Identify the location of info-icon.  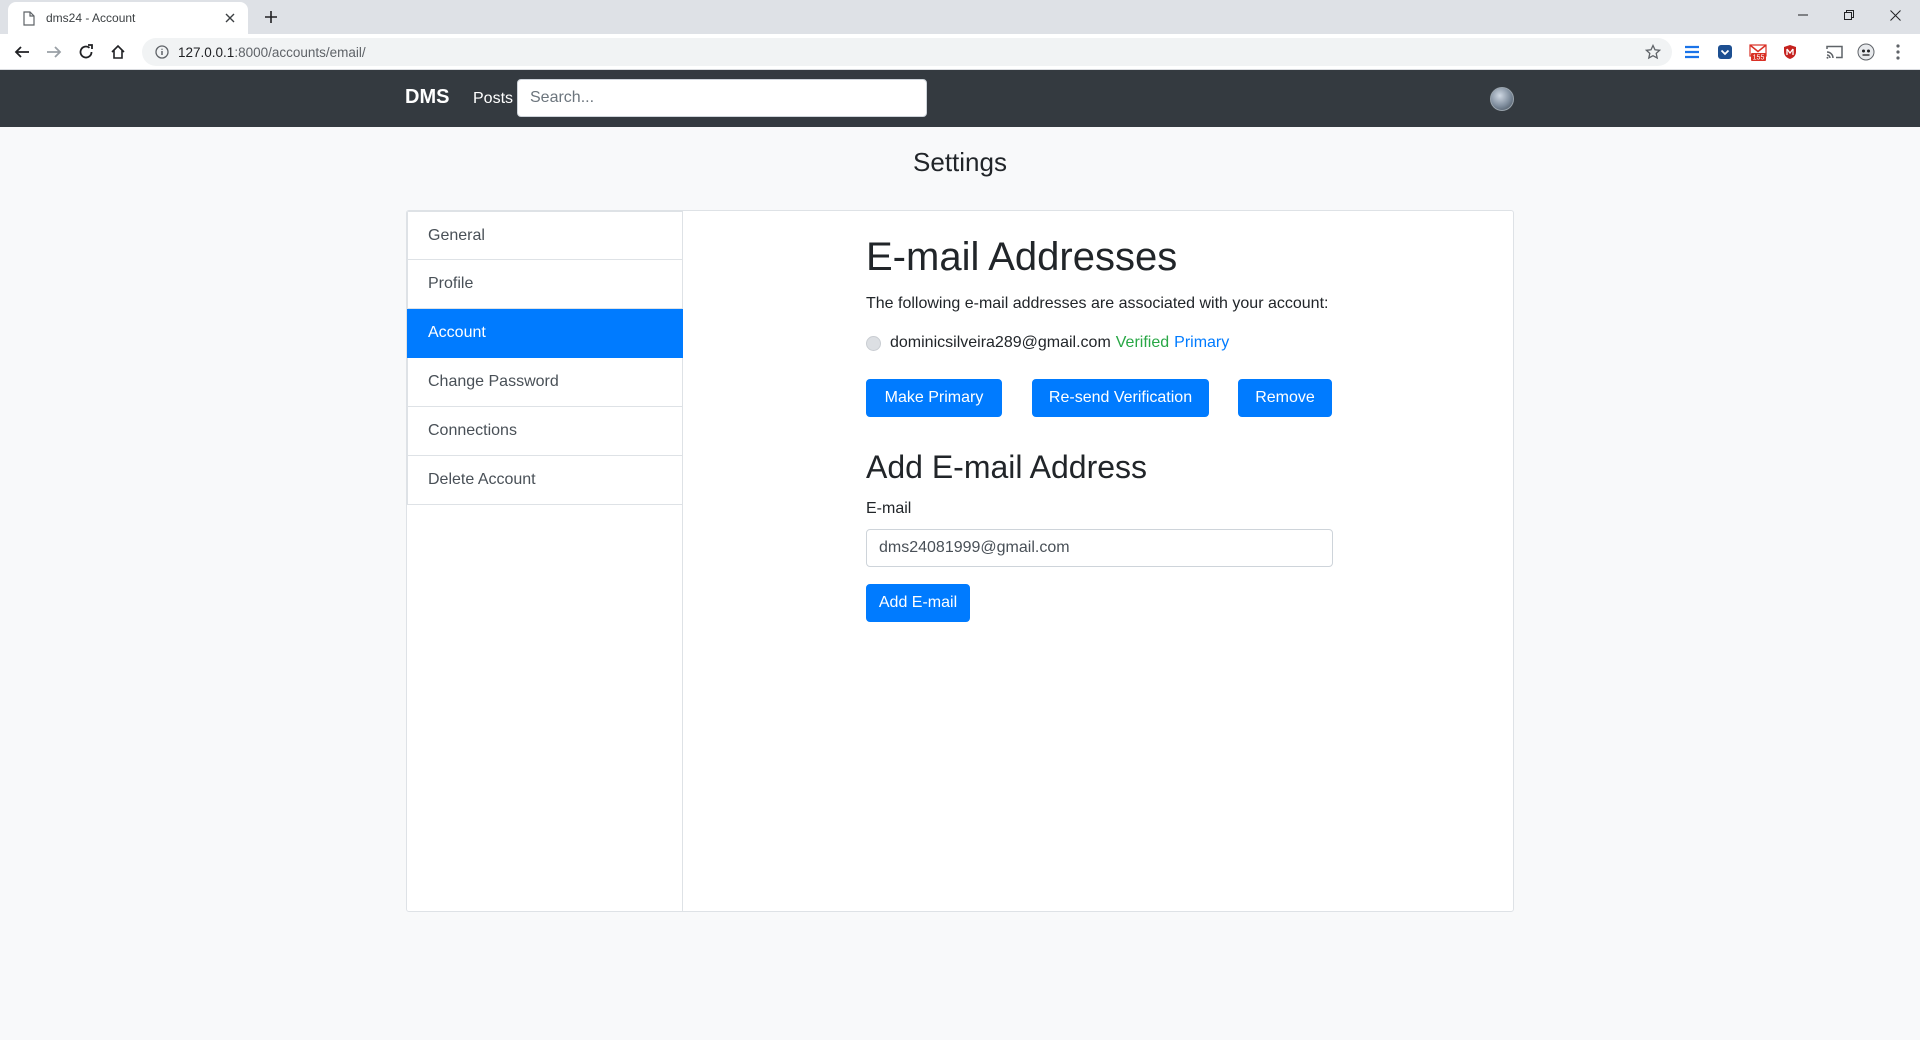
(162, 52).